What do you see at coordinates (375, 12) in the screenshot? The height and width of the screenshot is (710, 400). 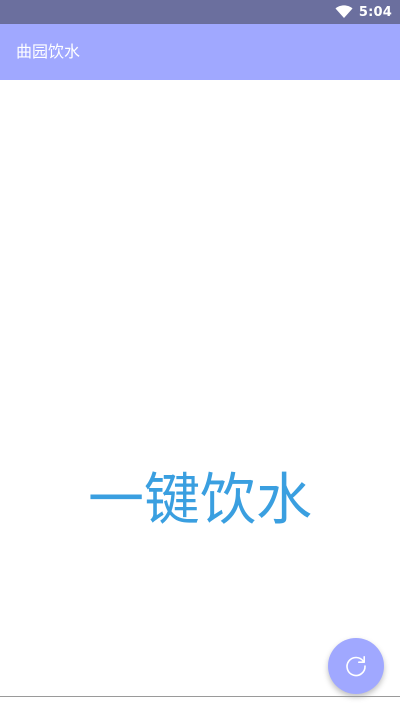 I see `status-time: 5:04` at bounding box center [375, 12].